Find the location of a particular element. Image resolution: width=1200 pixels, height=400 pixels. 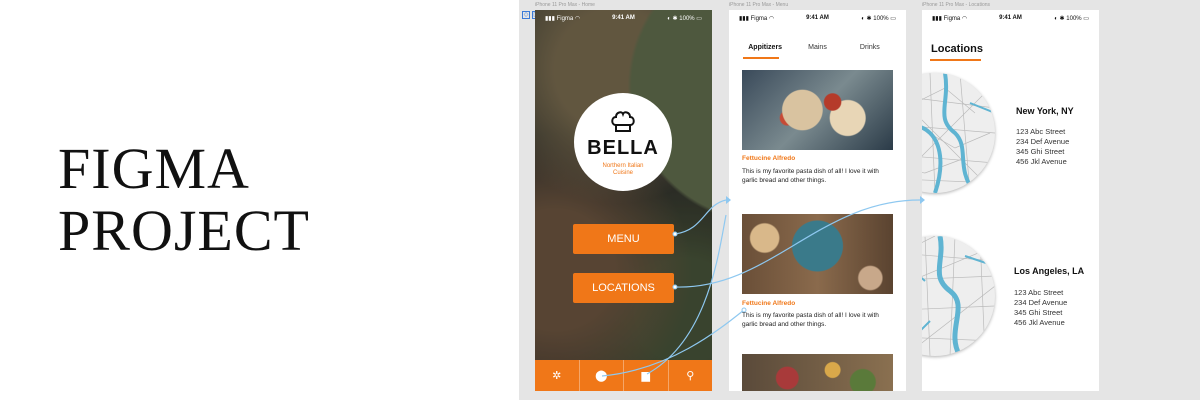

tab-saved: ▆ is located at coordinates (646, 375).